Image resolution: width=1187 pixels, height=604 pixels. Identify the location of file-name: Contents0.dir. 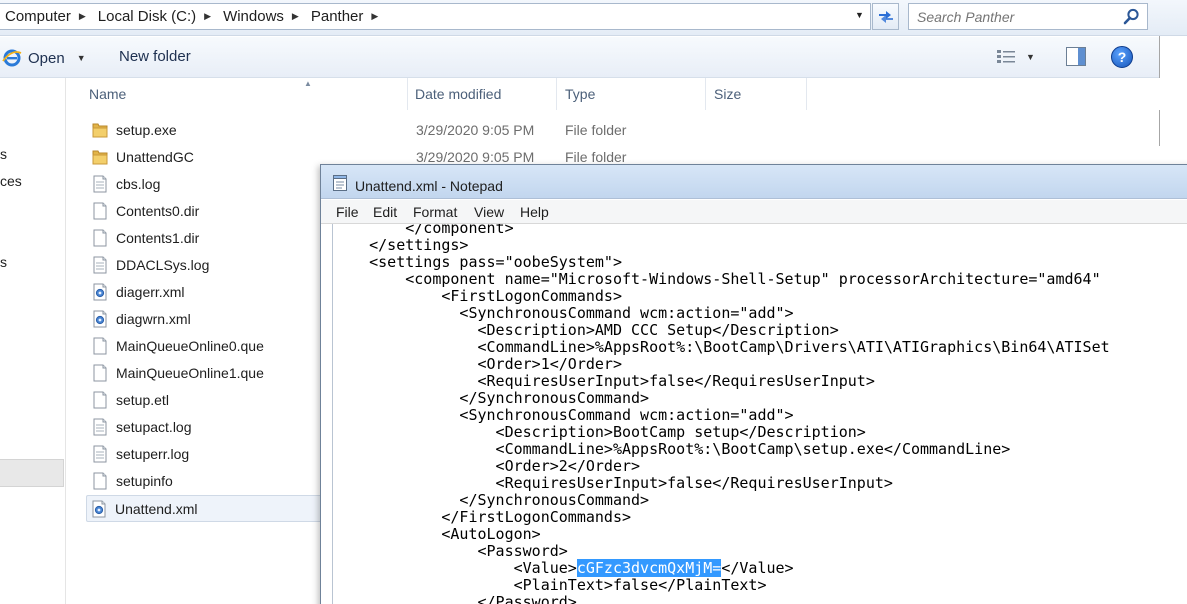
(158, 211).